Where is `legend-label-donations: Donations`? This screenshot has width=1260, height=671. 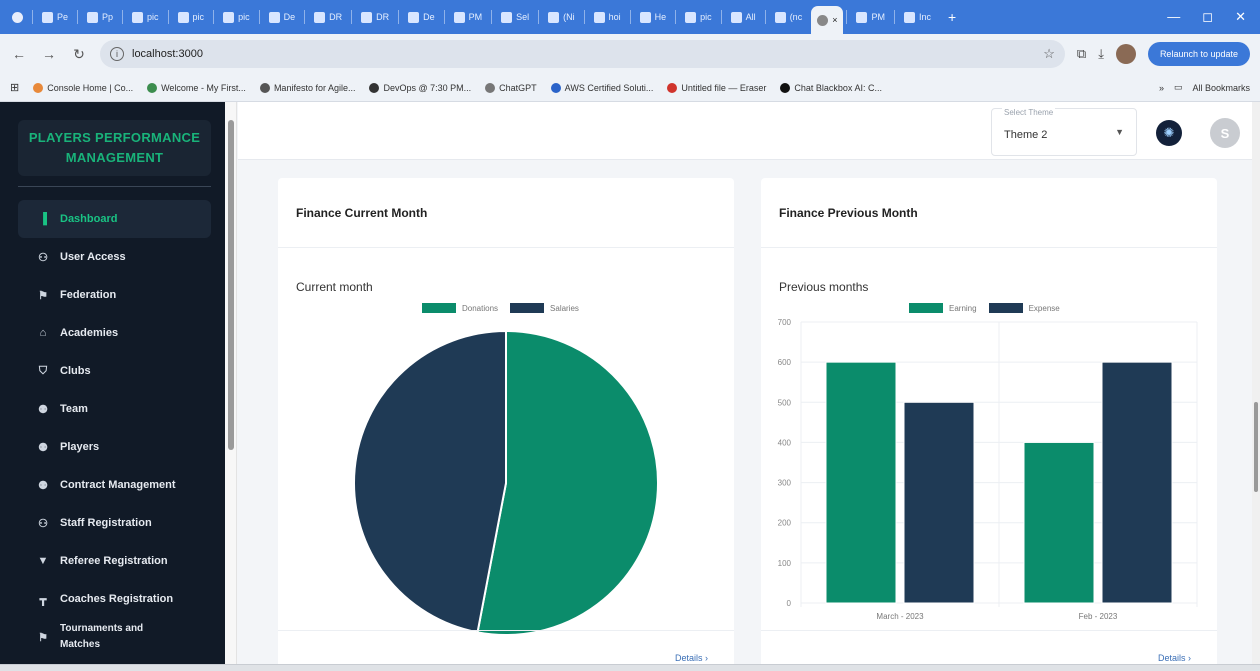 legend-label-donations: Donations is located at coordinates (480, 308).